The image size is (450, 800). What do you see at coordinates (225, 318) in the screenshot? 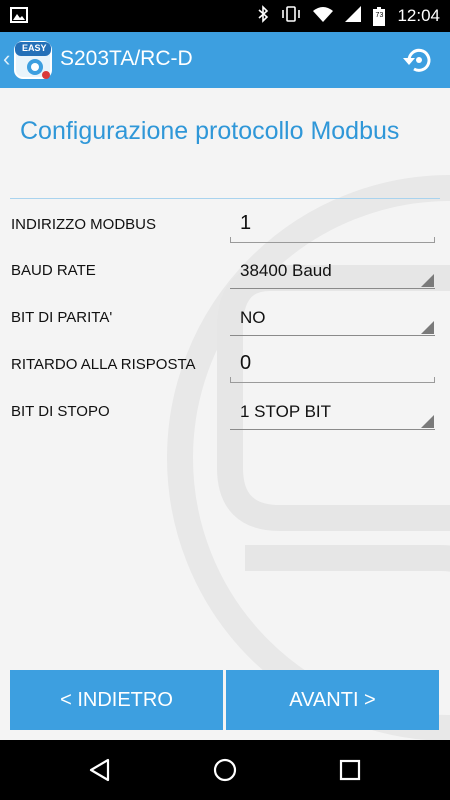
I see `form-row-parity: BIT DI PARITA' NO` at bounding box center [225, 318].